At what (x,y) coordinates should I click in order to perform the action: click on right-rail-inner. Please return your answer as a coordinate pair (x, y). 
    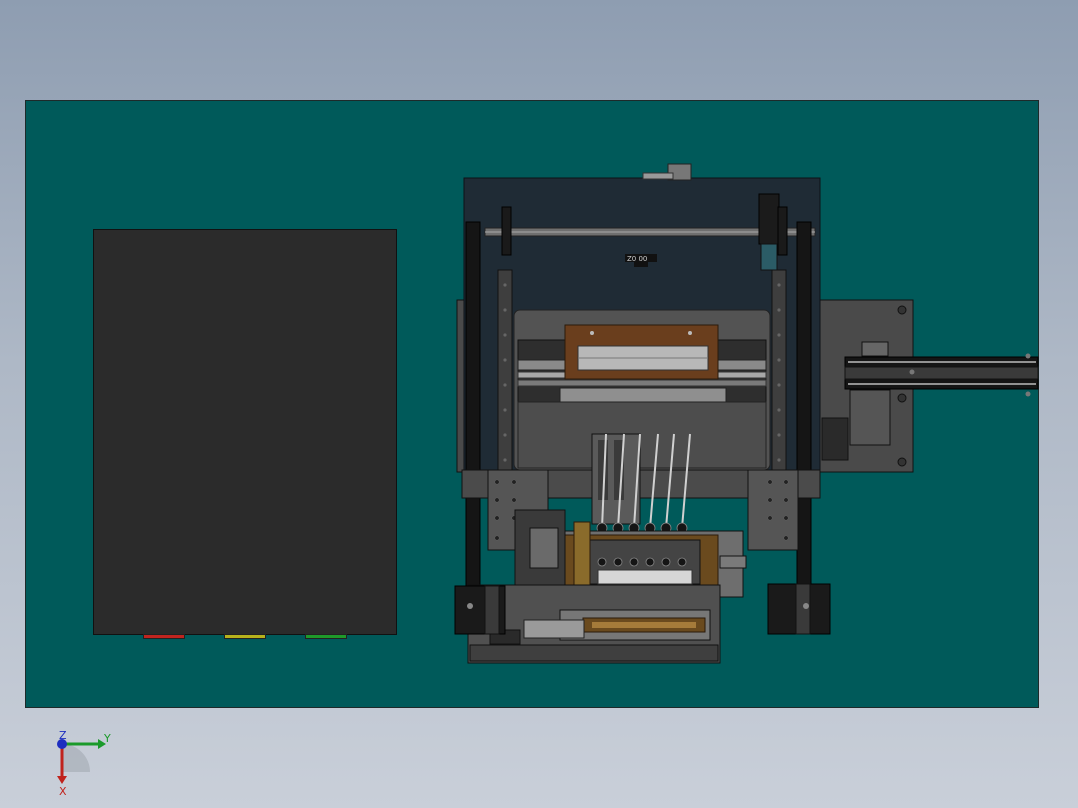
    Looking at the image, I should click on (779, 370).